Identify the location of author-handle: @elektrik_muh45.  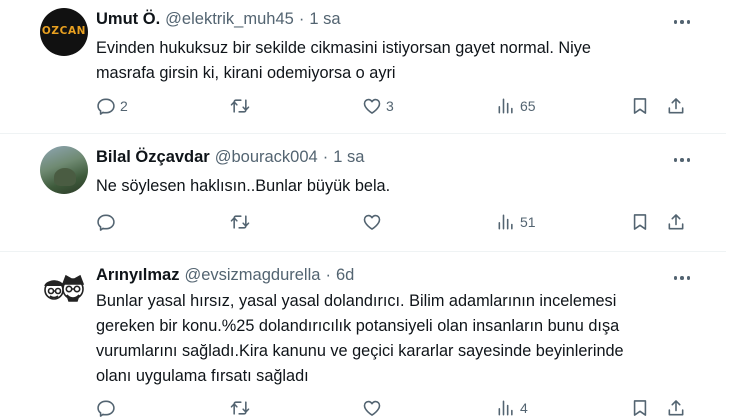
(229, 19).